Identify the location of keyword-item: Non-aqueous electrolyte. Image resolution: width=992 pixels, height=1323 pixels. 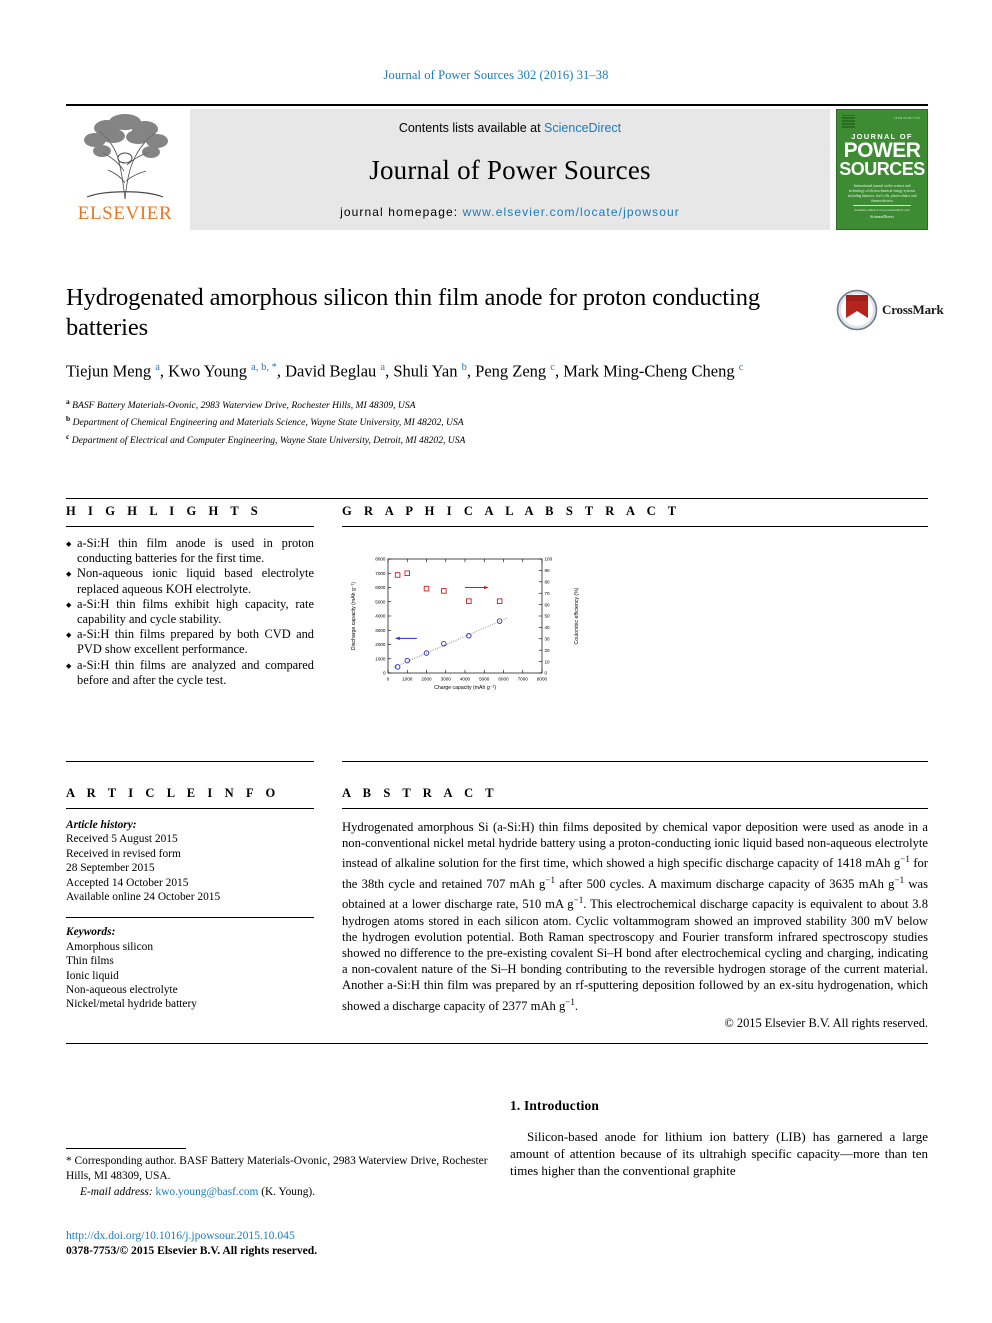
(122, 990).